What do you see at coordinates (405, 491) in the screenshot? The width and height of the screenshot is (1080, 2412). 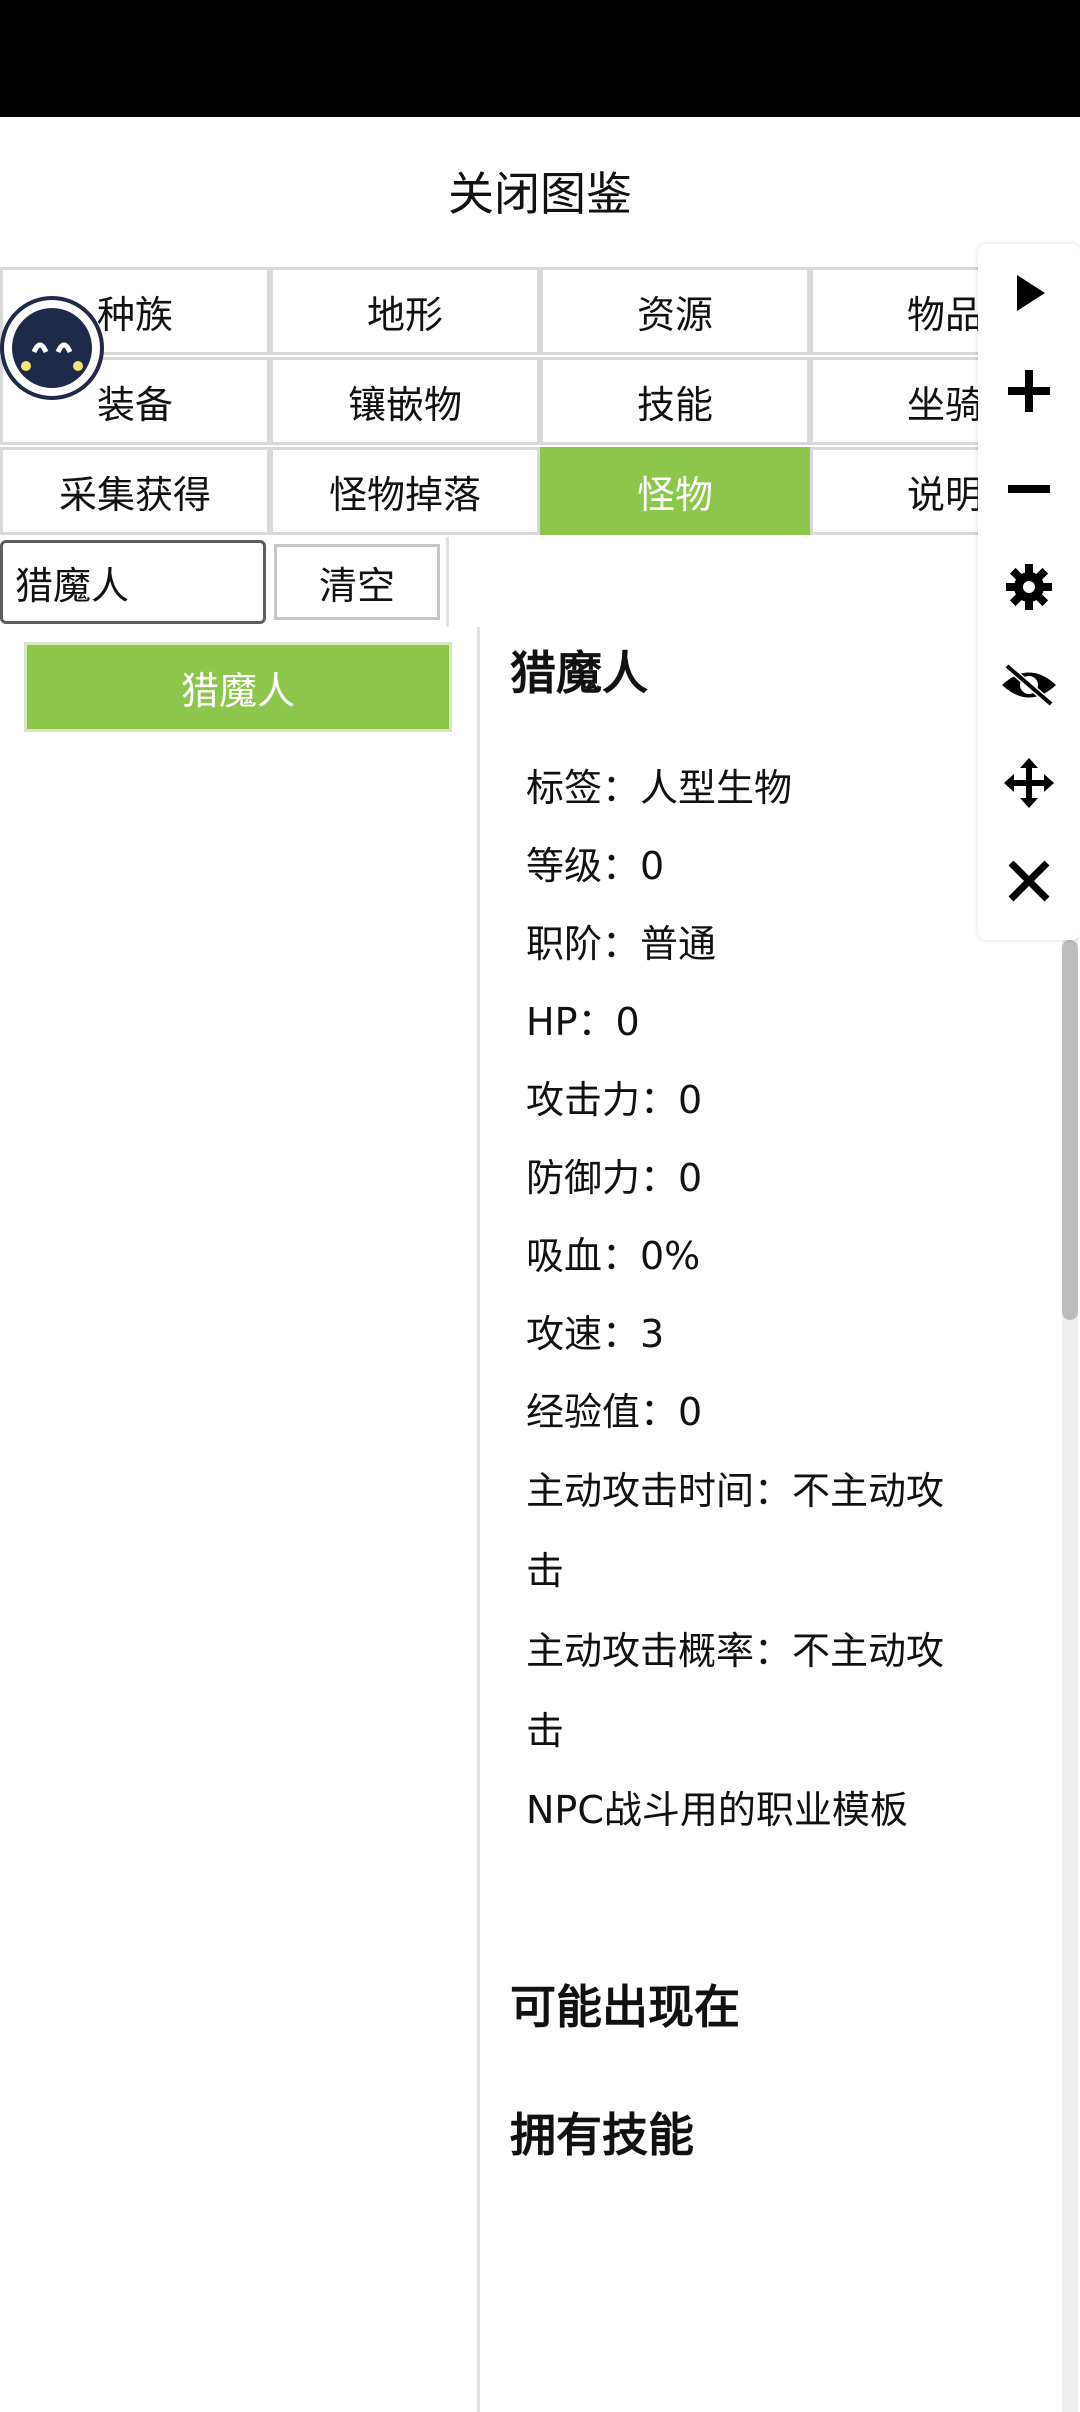 I see `tab-monster-drops: 怪物掉落` at bounding box center [405, 491].